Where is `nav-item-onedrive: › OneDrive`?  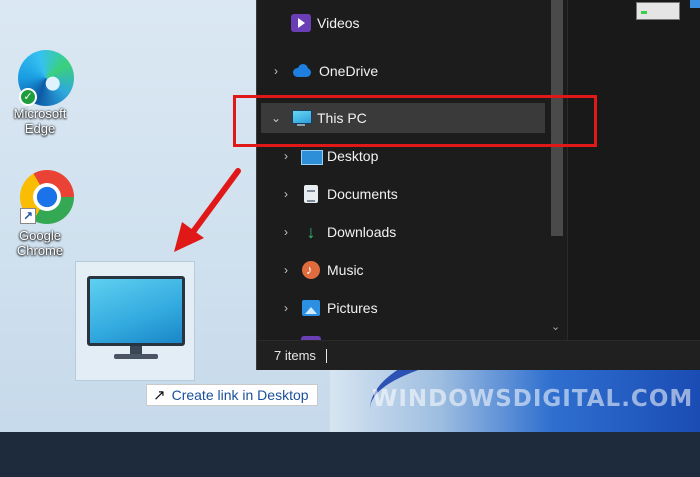 nav-item-onedrive: › OneDrive is located at coordinates (407, 71).